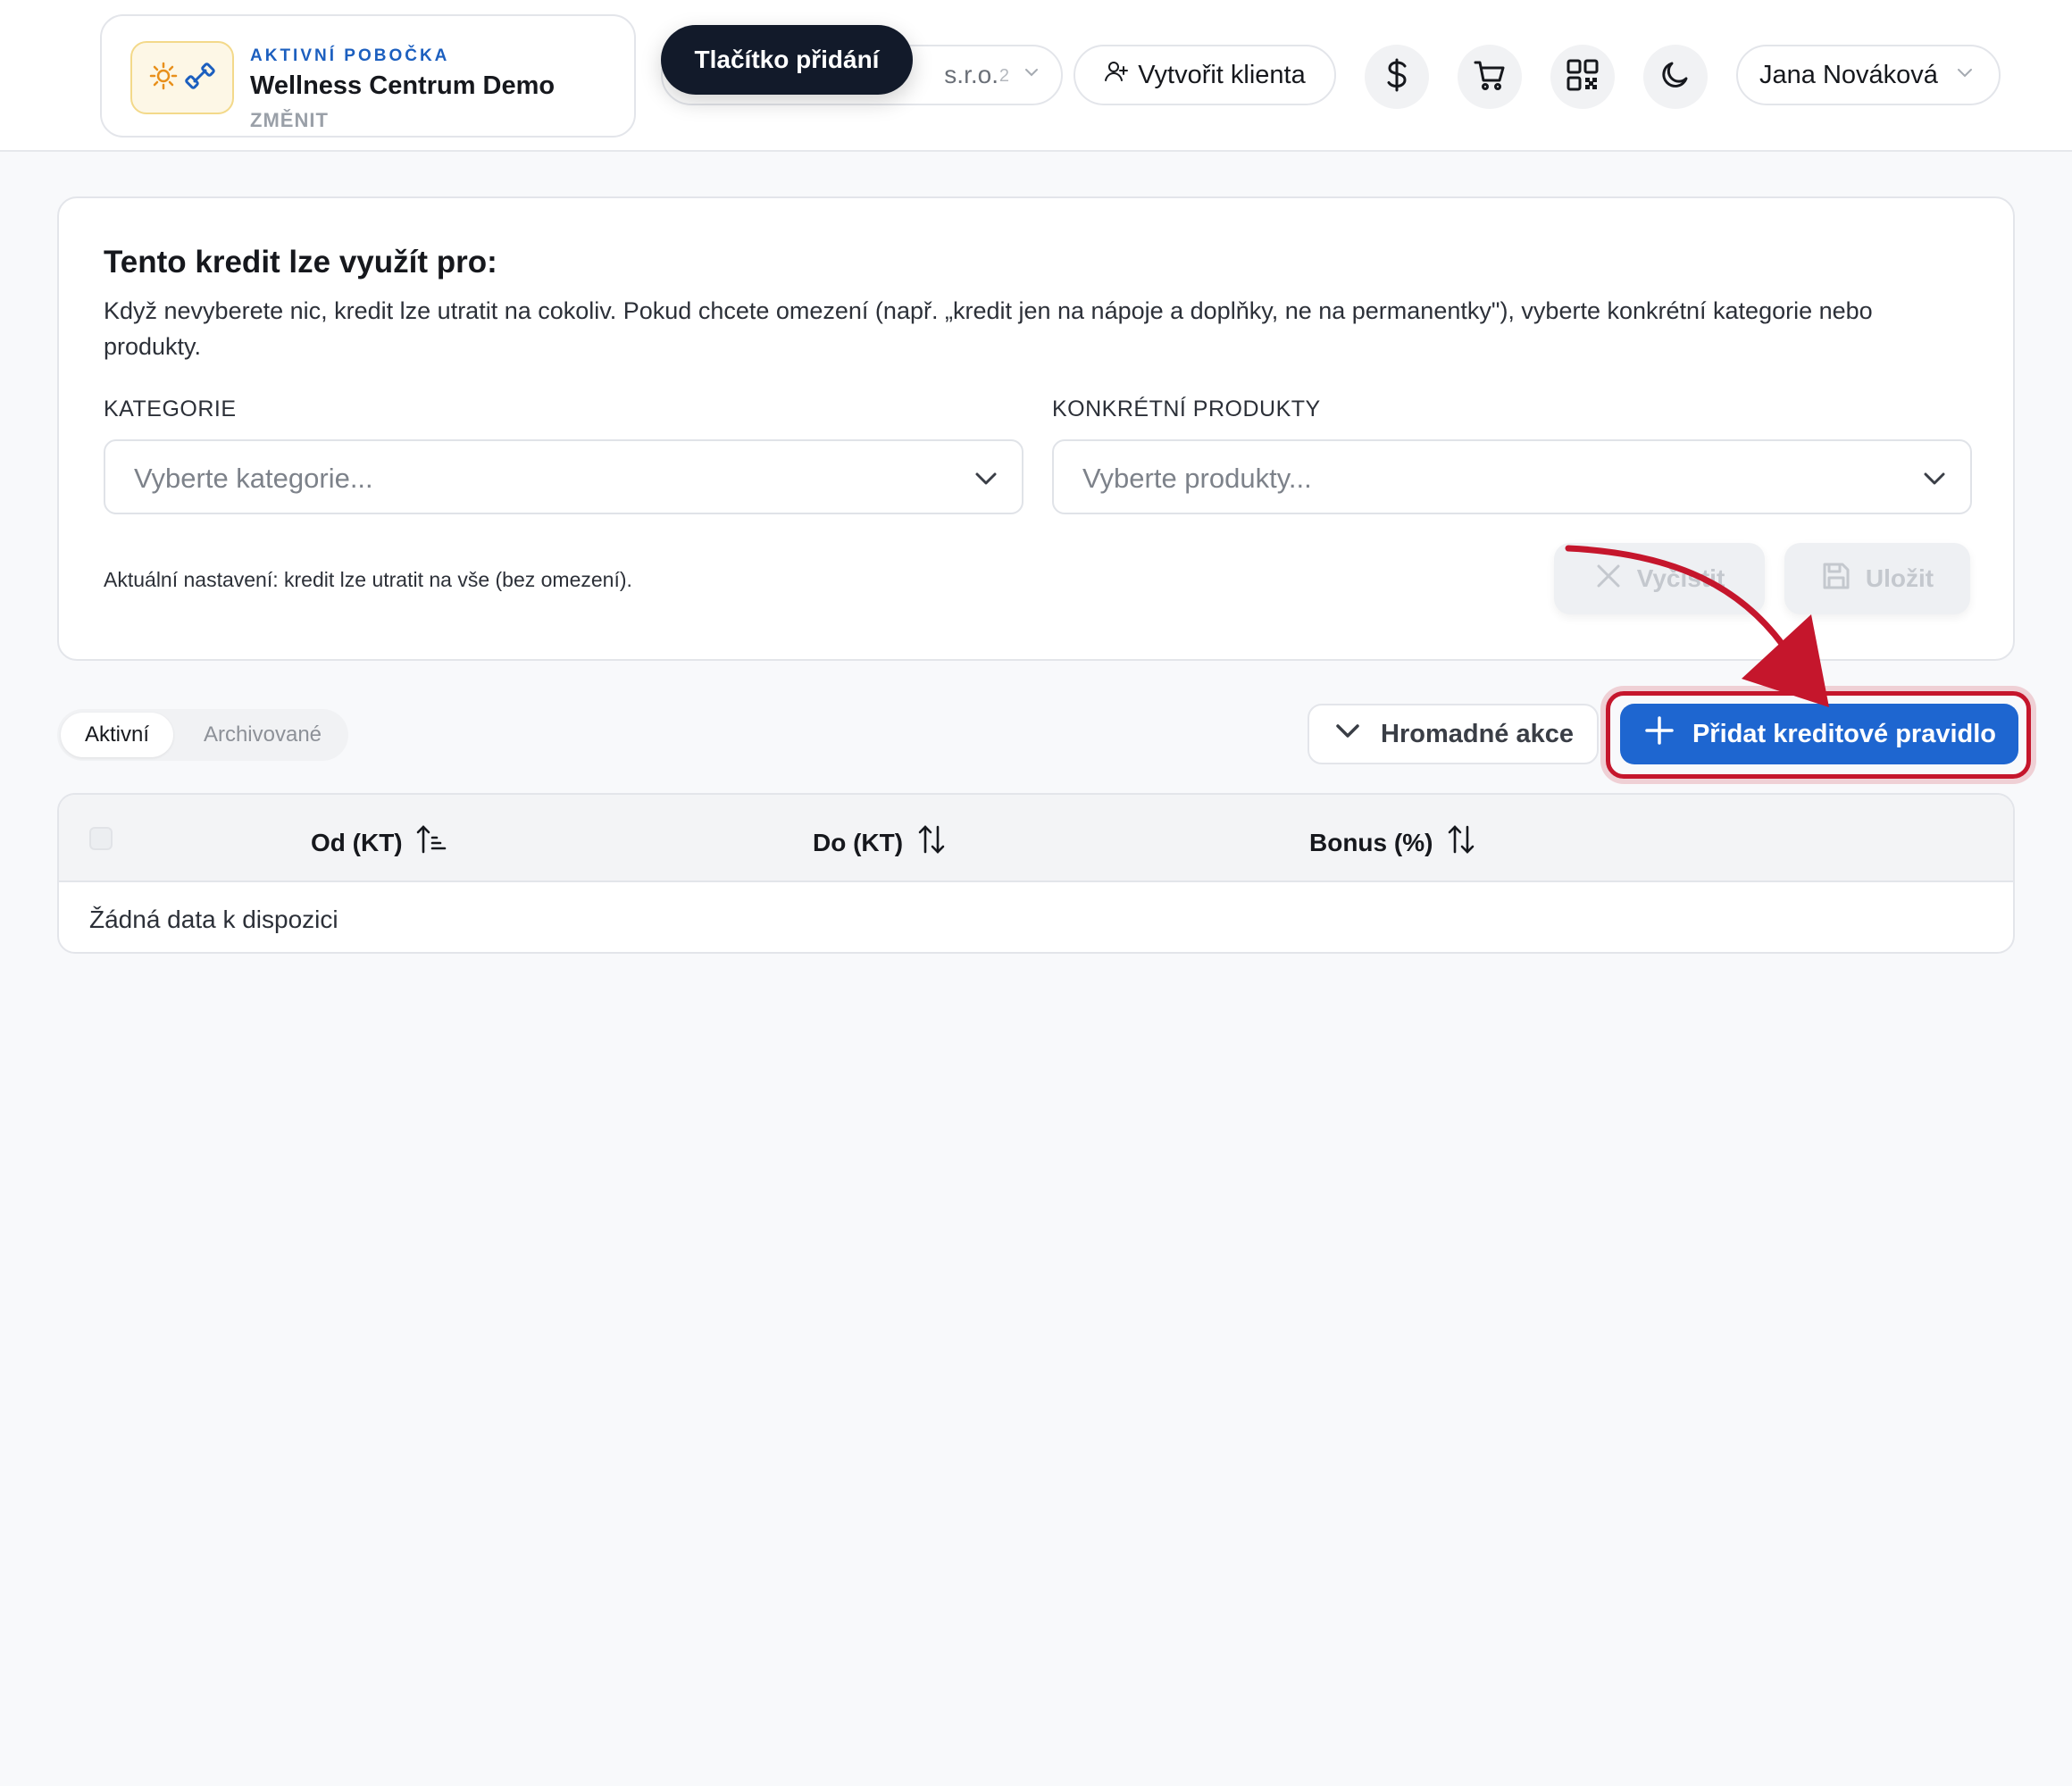 Image resolution: width=2072 pixels, height=1786 pixels. I want to click on categories-label: KATEGORIE, so click(170, 408).